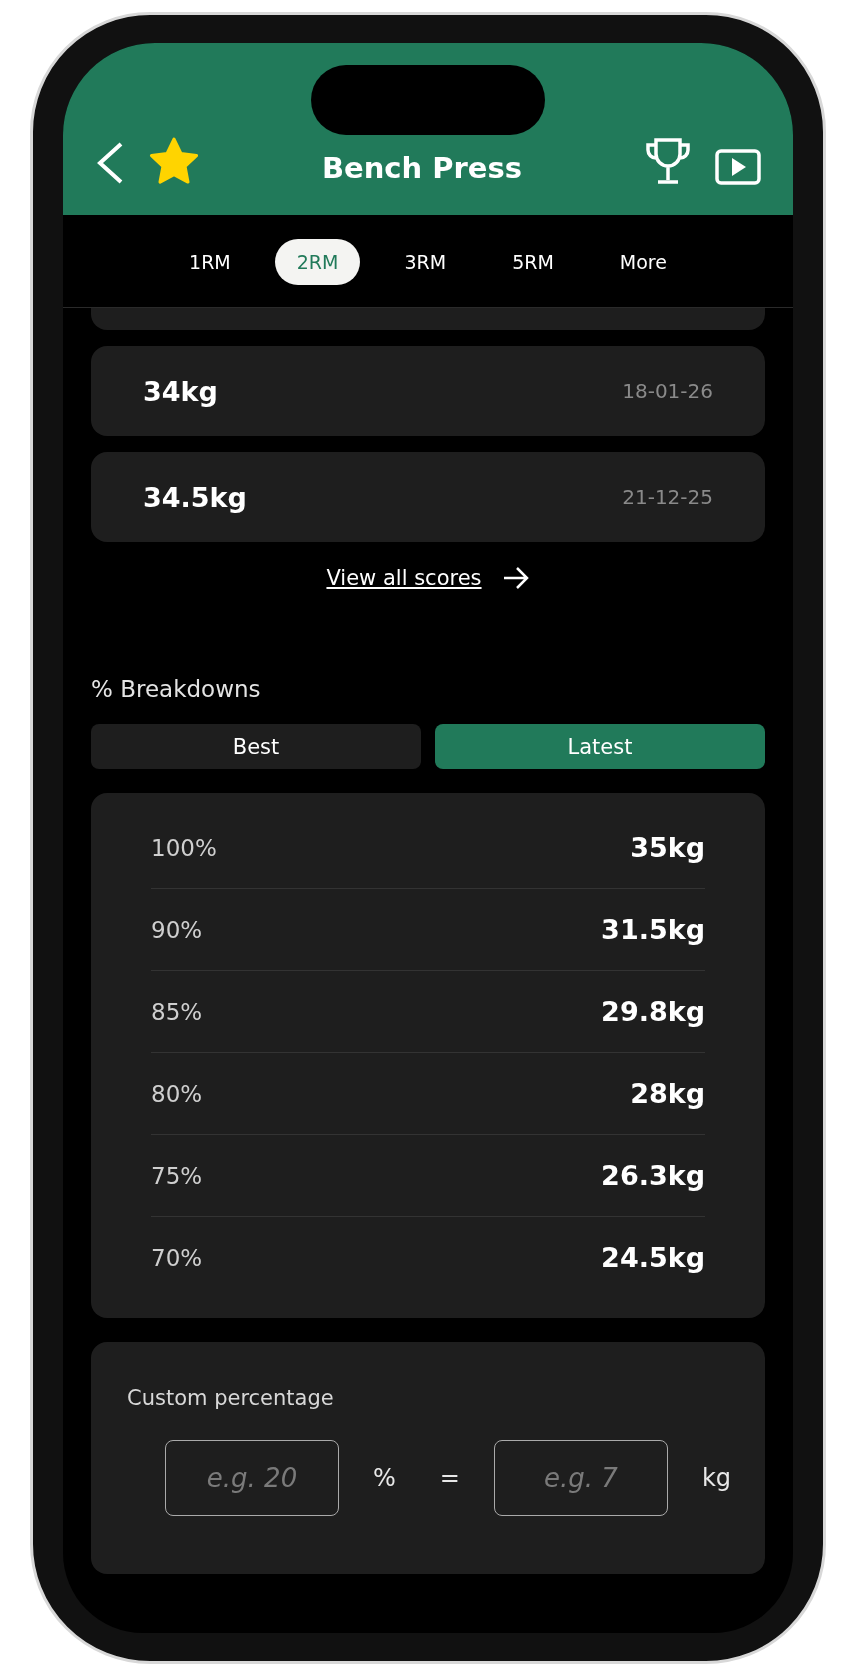  Describe the element at coordinates (384, 1478) in the screenshot. I see `percent-sign: %` at that location.